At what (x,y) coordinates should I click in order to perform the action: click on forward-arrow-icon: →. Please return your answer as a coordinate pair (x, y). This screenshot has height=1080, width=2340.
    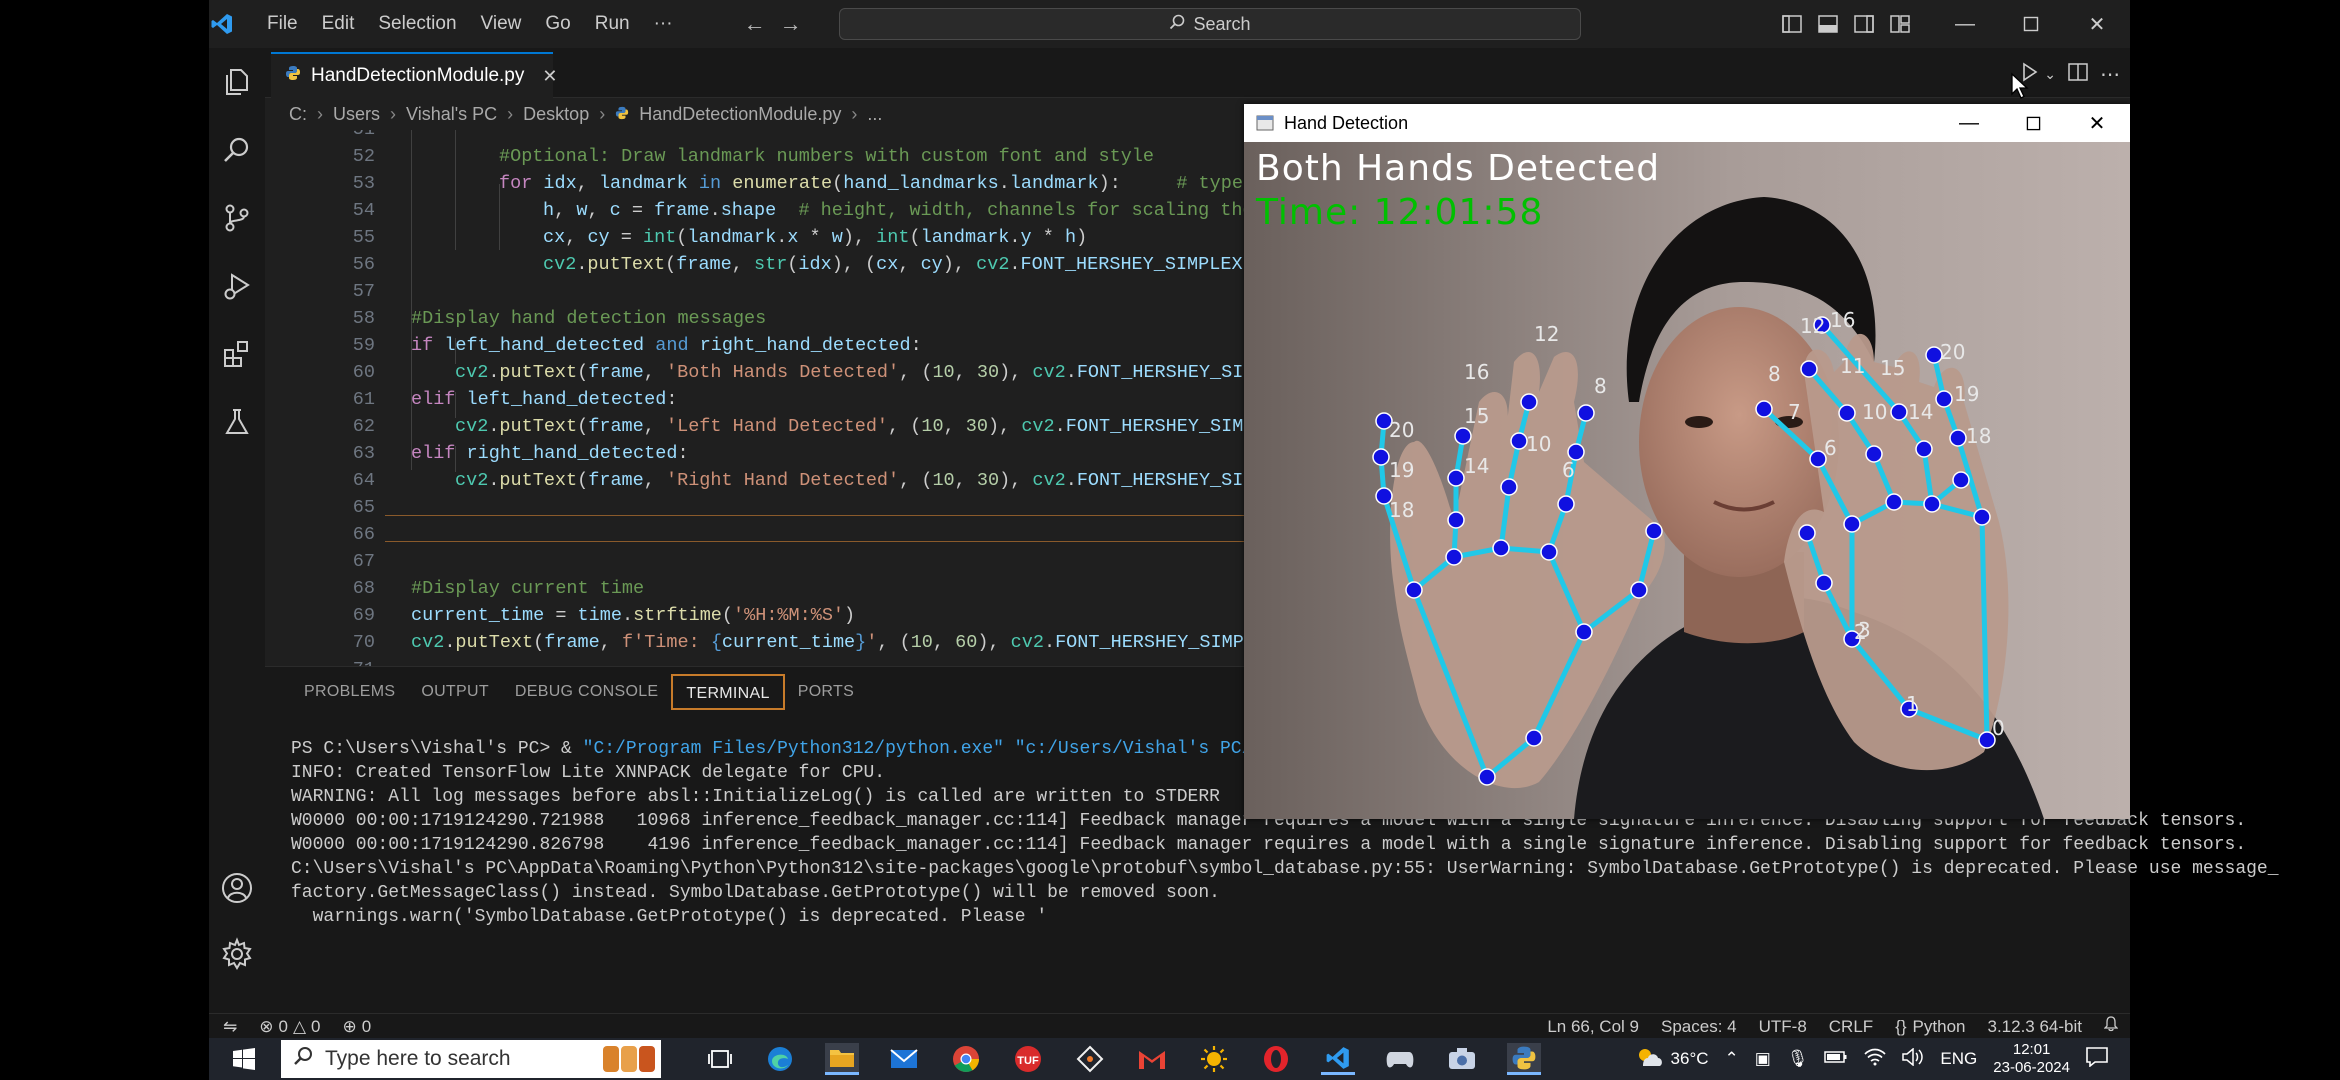
    Looking at the image, I should click on (791, 24).